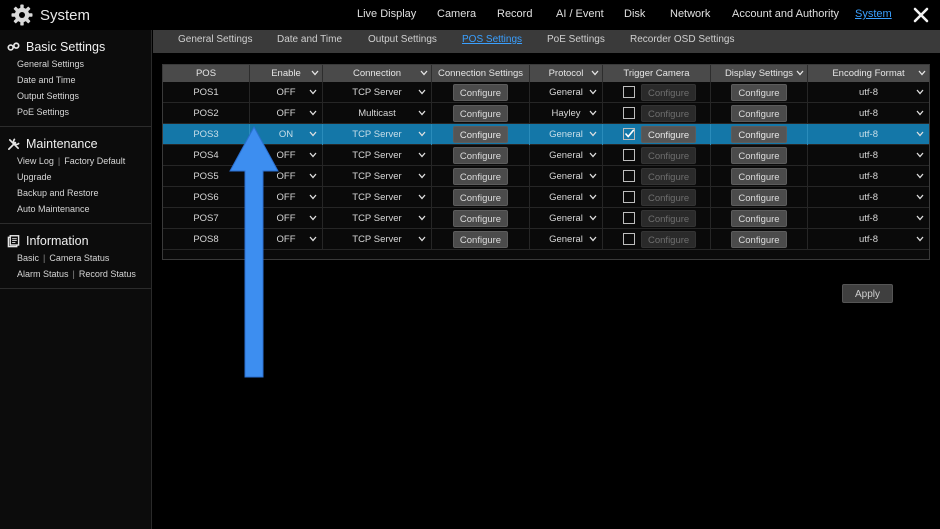 The width and height of the screenshot is (940, 529). Describe the element at coordinates (75, 144) in the screenshot. I see `sidebar-group-header: Maintenance` at that location.